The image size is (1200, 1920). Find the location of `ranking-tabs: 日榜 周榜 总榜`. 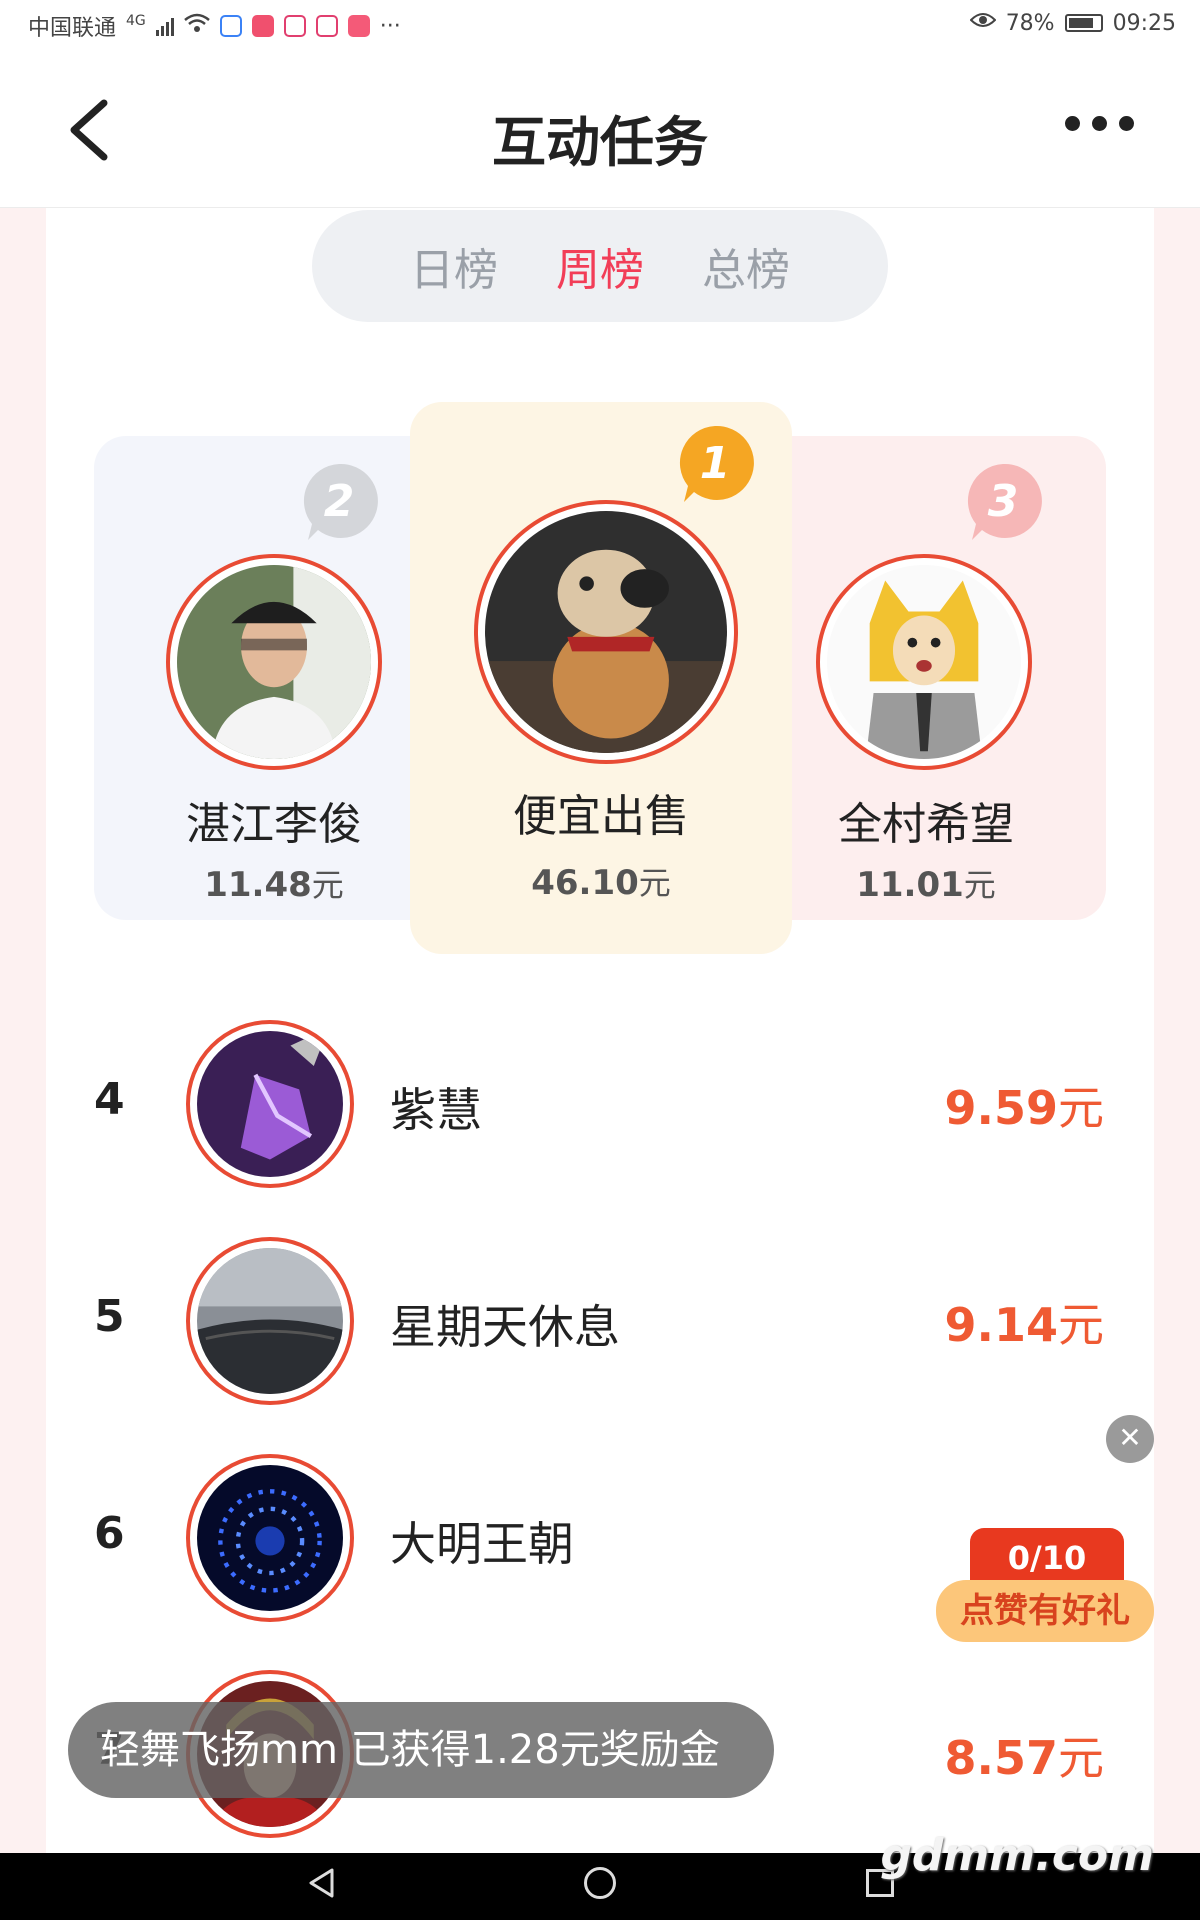

ranking-tabs: 日榜 周榜 总榜 is located at coordinates (600, 266).